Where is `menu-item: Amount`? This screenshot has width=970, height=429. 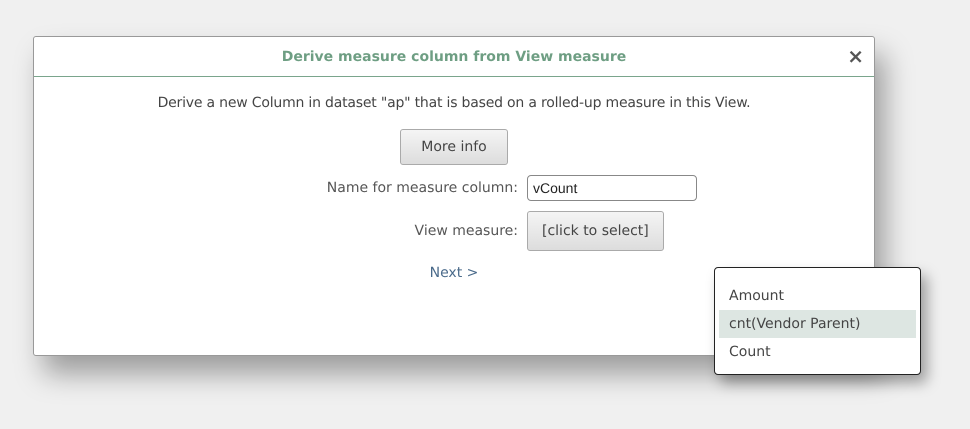 menu-item: Amount is located at coordinates (817, 296).